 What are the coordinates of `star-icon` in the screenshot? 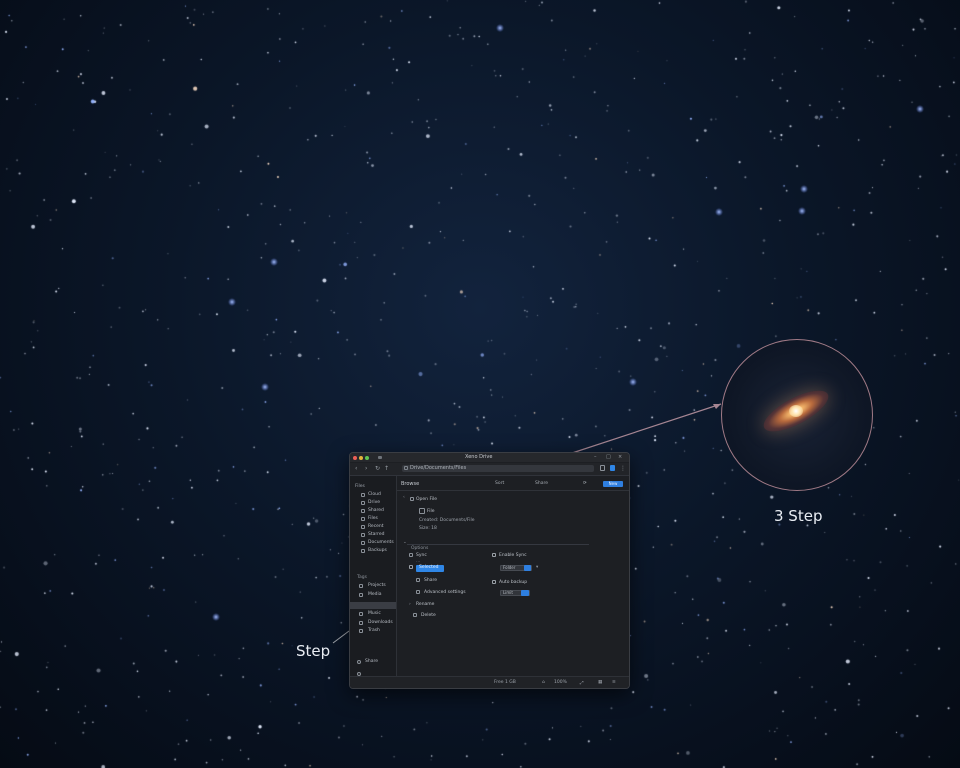 It's located at (363, 535).